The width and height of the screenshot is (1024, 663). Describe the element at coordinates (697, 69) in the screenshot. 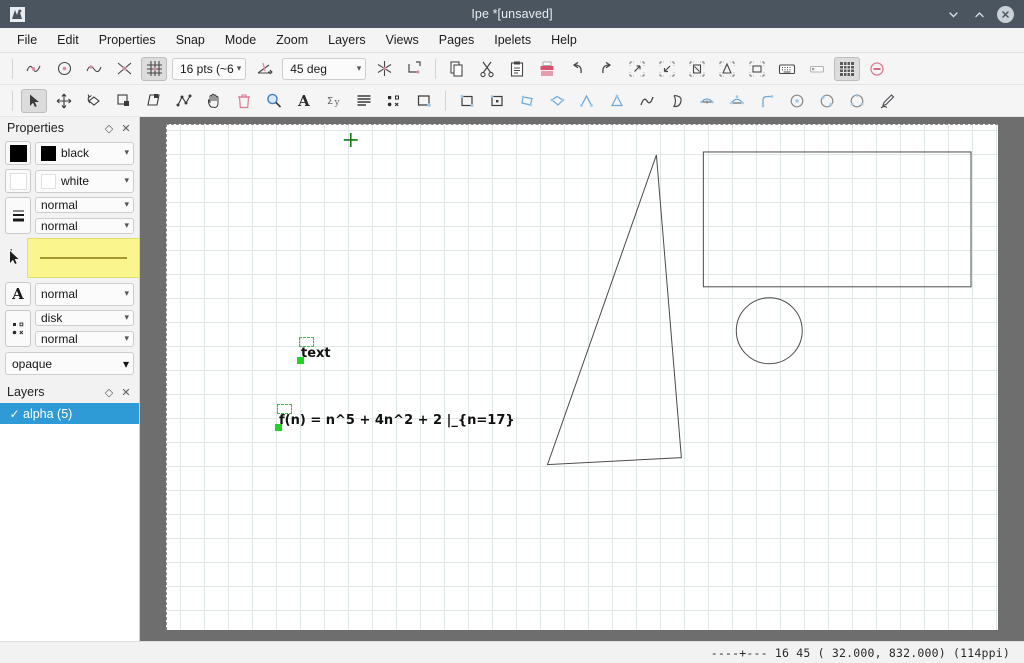

I see `fit-page-button` at that location.